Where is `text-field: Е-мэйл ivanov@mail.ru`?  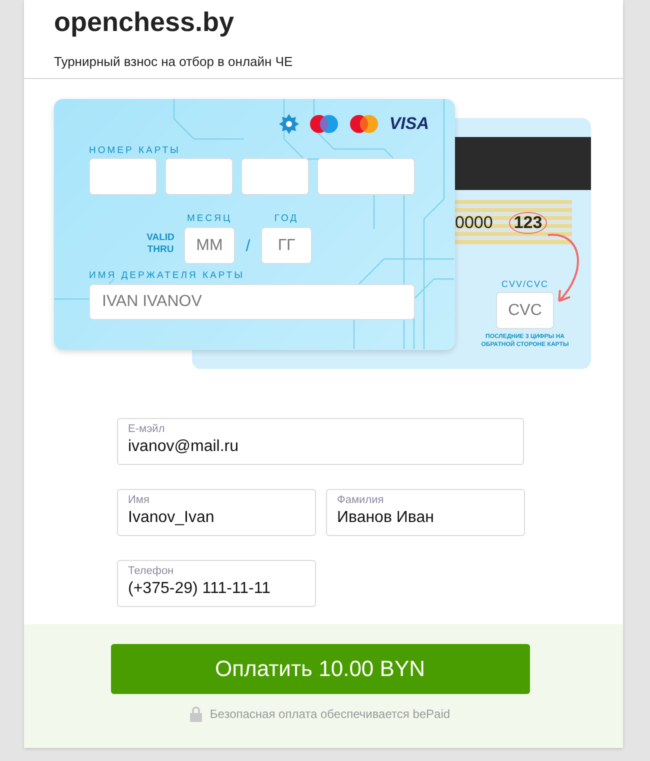
text-field: Е-мэйл ivanov@mail.ru is located at coordinates (320, 441).